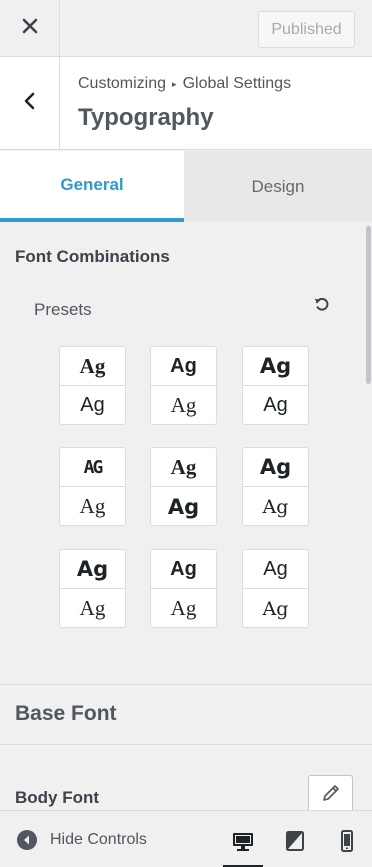  Describe the element at coordinates (186, 28) in the screenshot. I see `customizer-topbar: Published` at that location.